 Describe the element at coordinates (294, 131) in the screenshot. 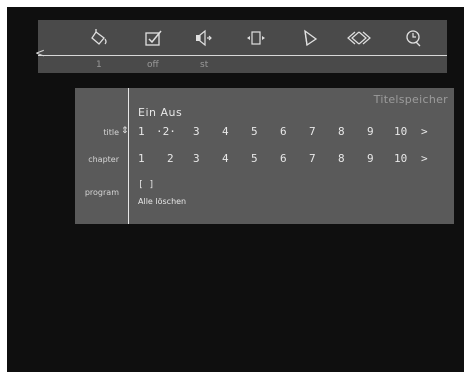

I see `title-number: 6` at that location.